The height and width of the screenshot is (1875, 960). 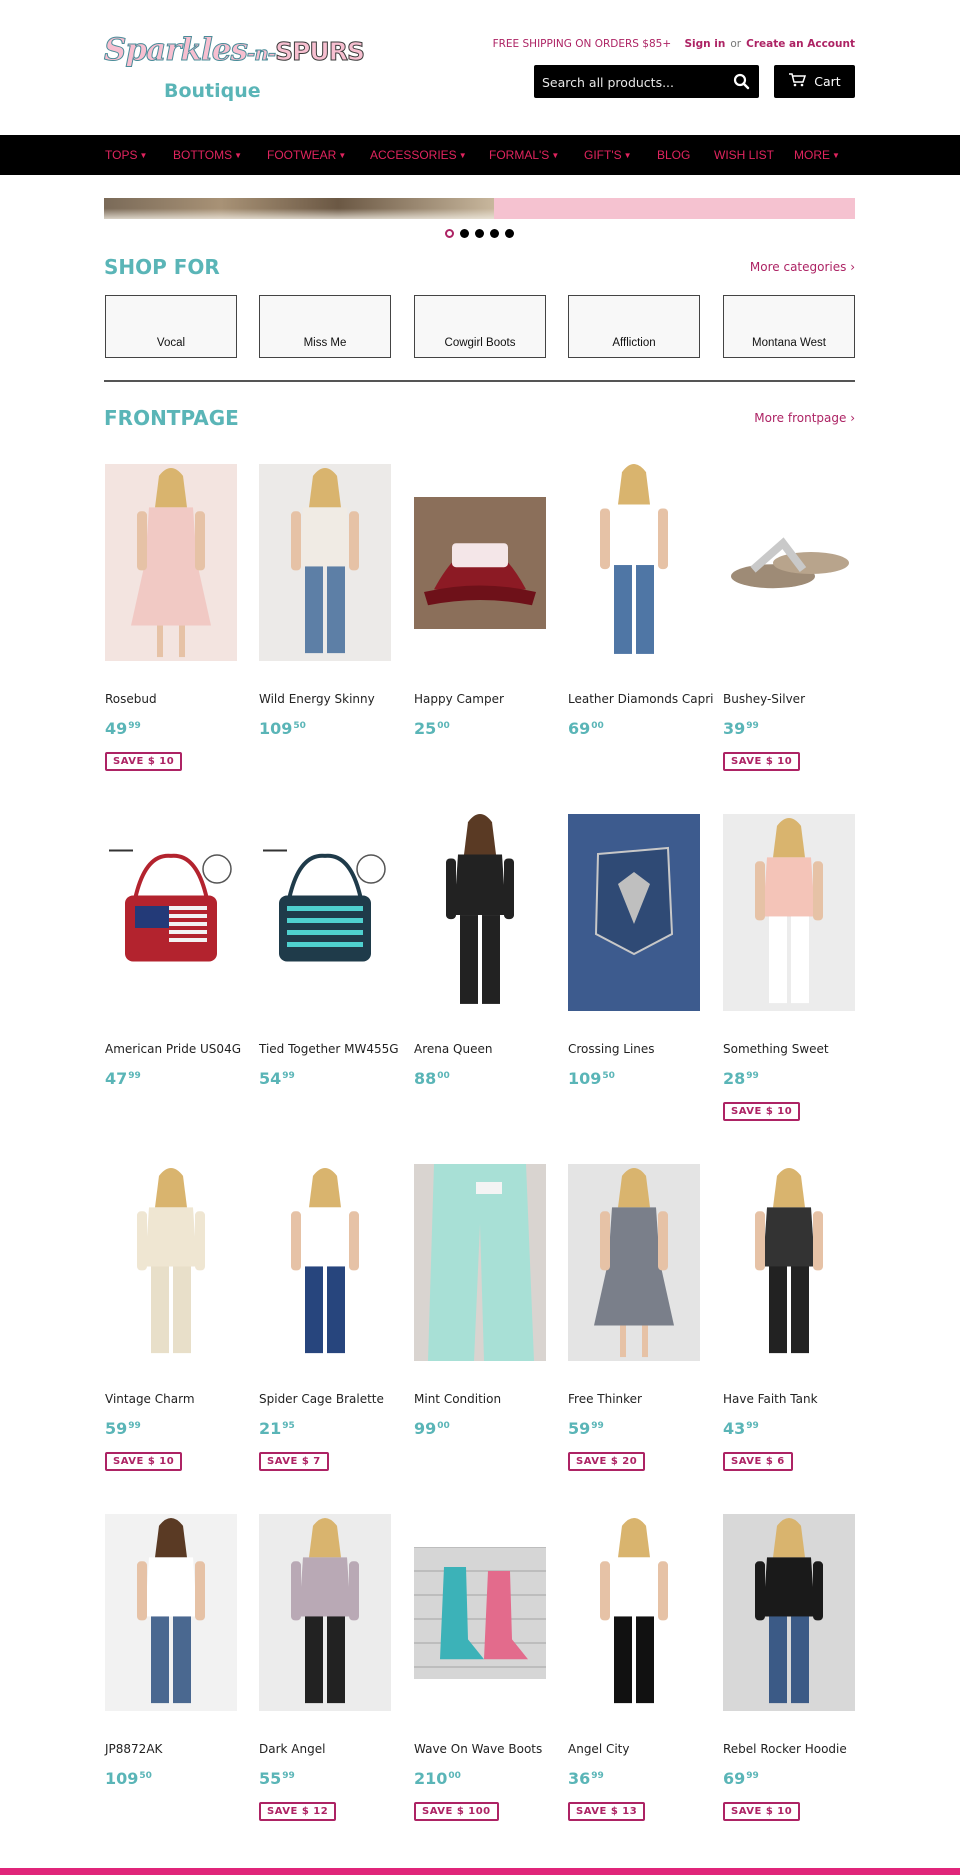 What do you see at coordinates (339, 699) in the screenshot?
I see `product-name: Wild Energy Skinny` at bounding box center [339, 699].